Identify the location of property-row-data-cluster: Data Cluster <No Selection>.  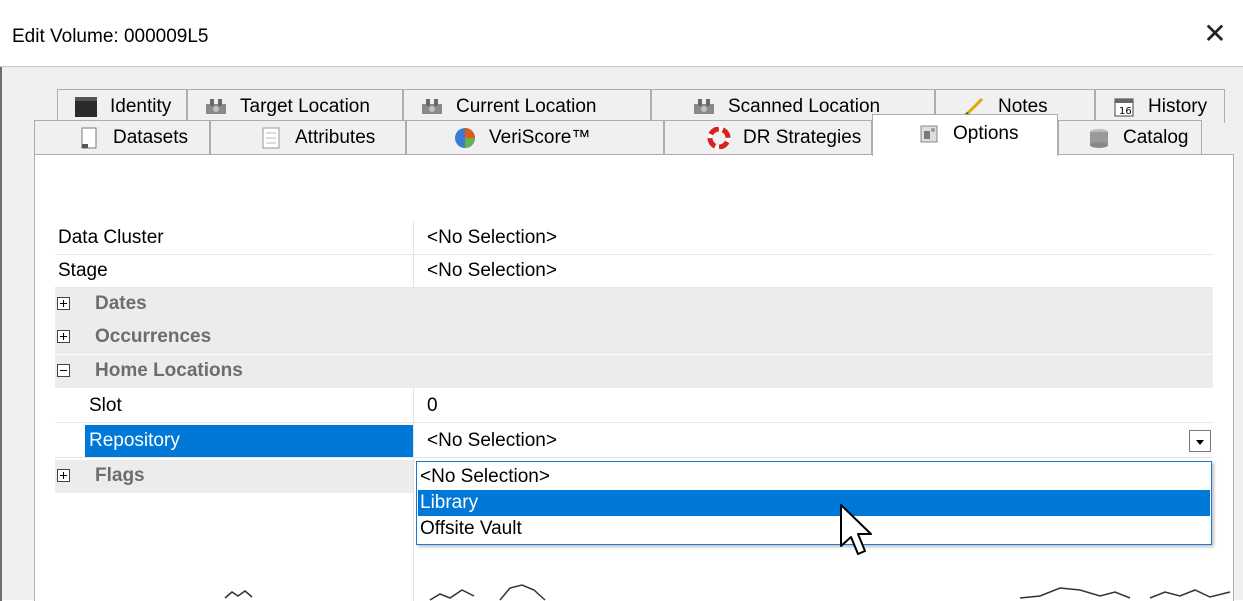
(634, 238).